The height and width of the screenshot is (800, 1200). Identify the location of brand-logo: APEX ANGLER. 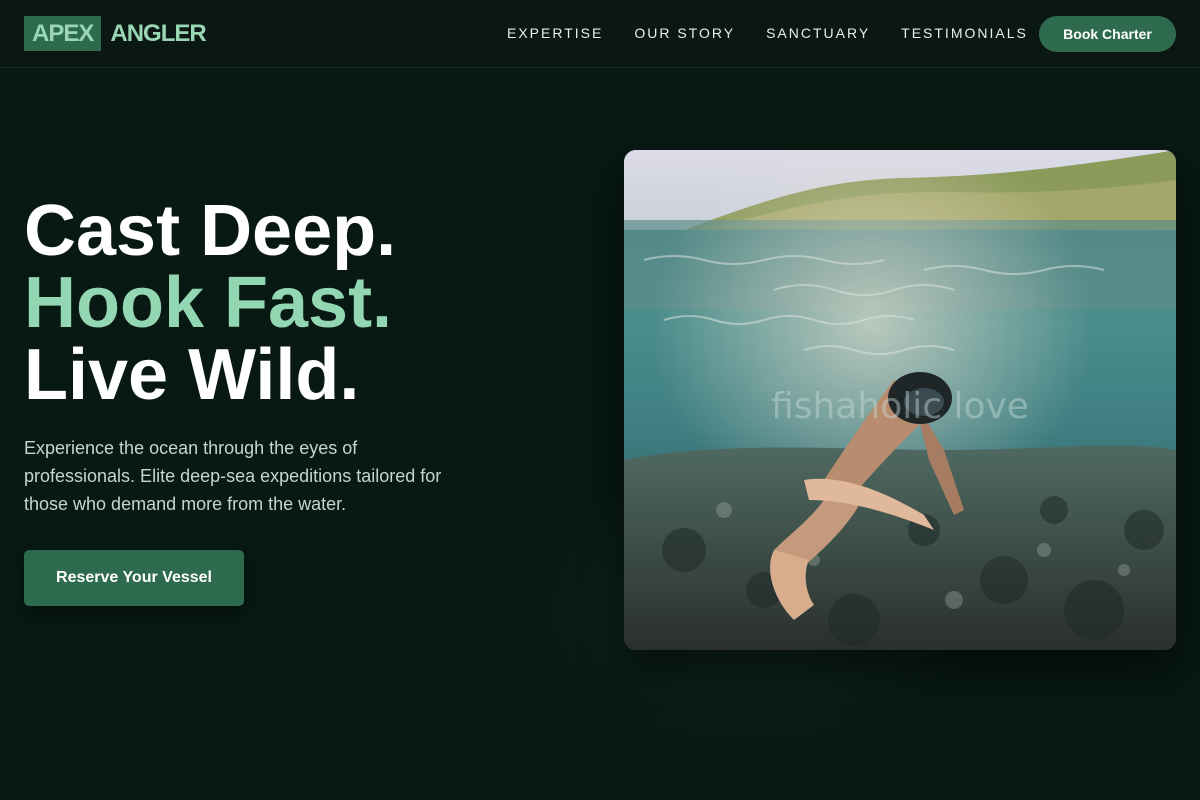
(115, 33).